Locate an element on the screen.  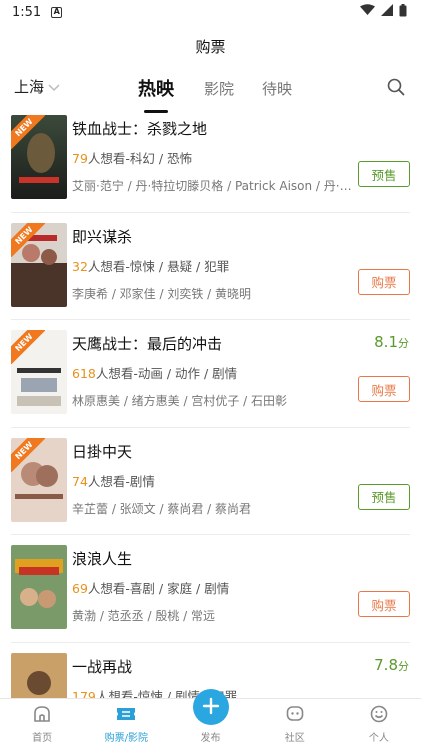
movie-want-info: 32人想看-惊悚 / 悬疑 / 犯罪 is located at coordinates (150, 265).